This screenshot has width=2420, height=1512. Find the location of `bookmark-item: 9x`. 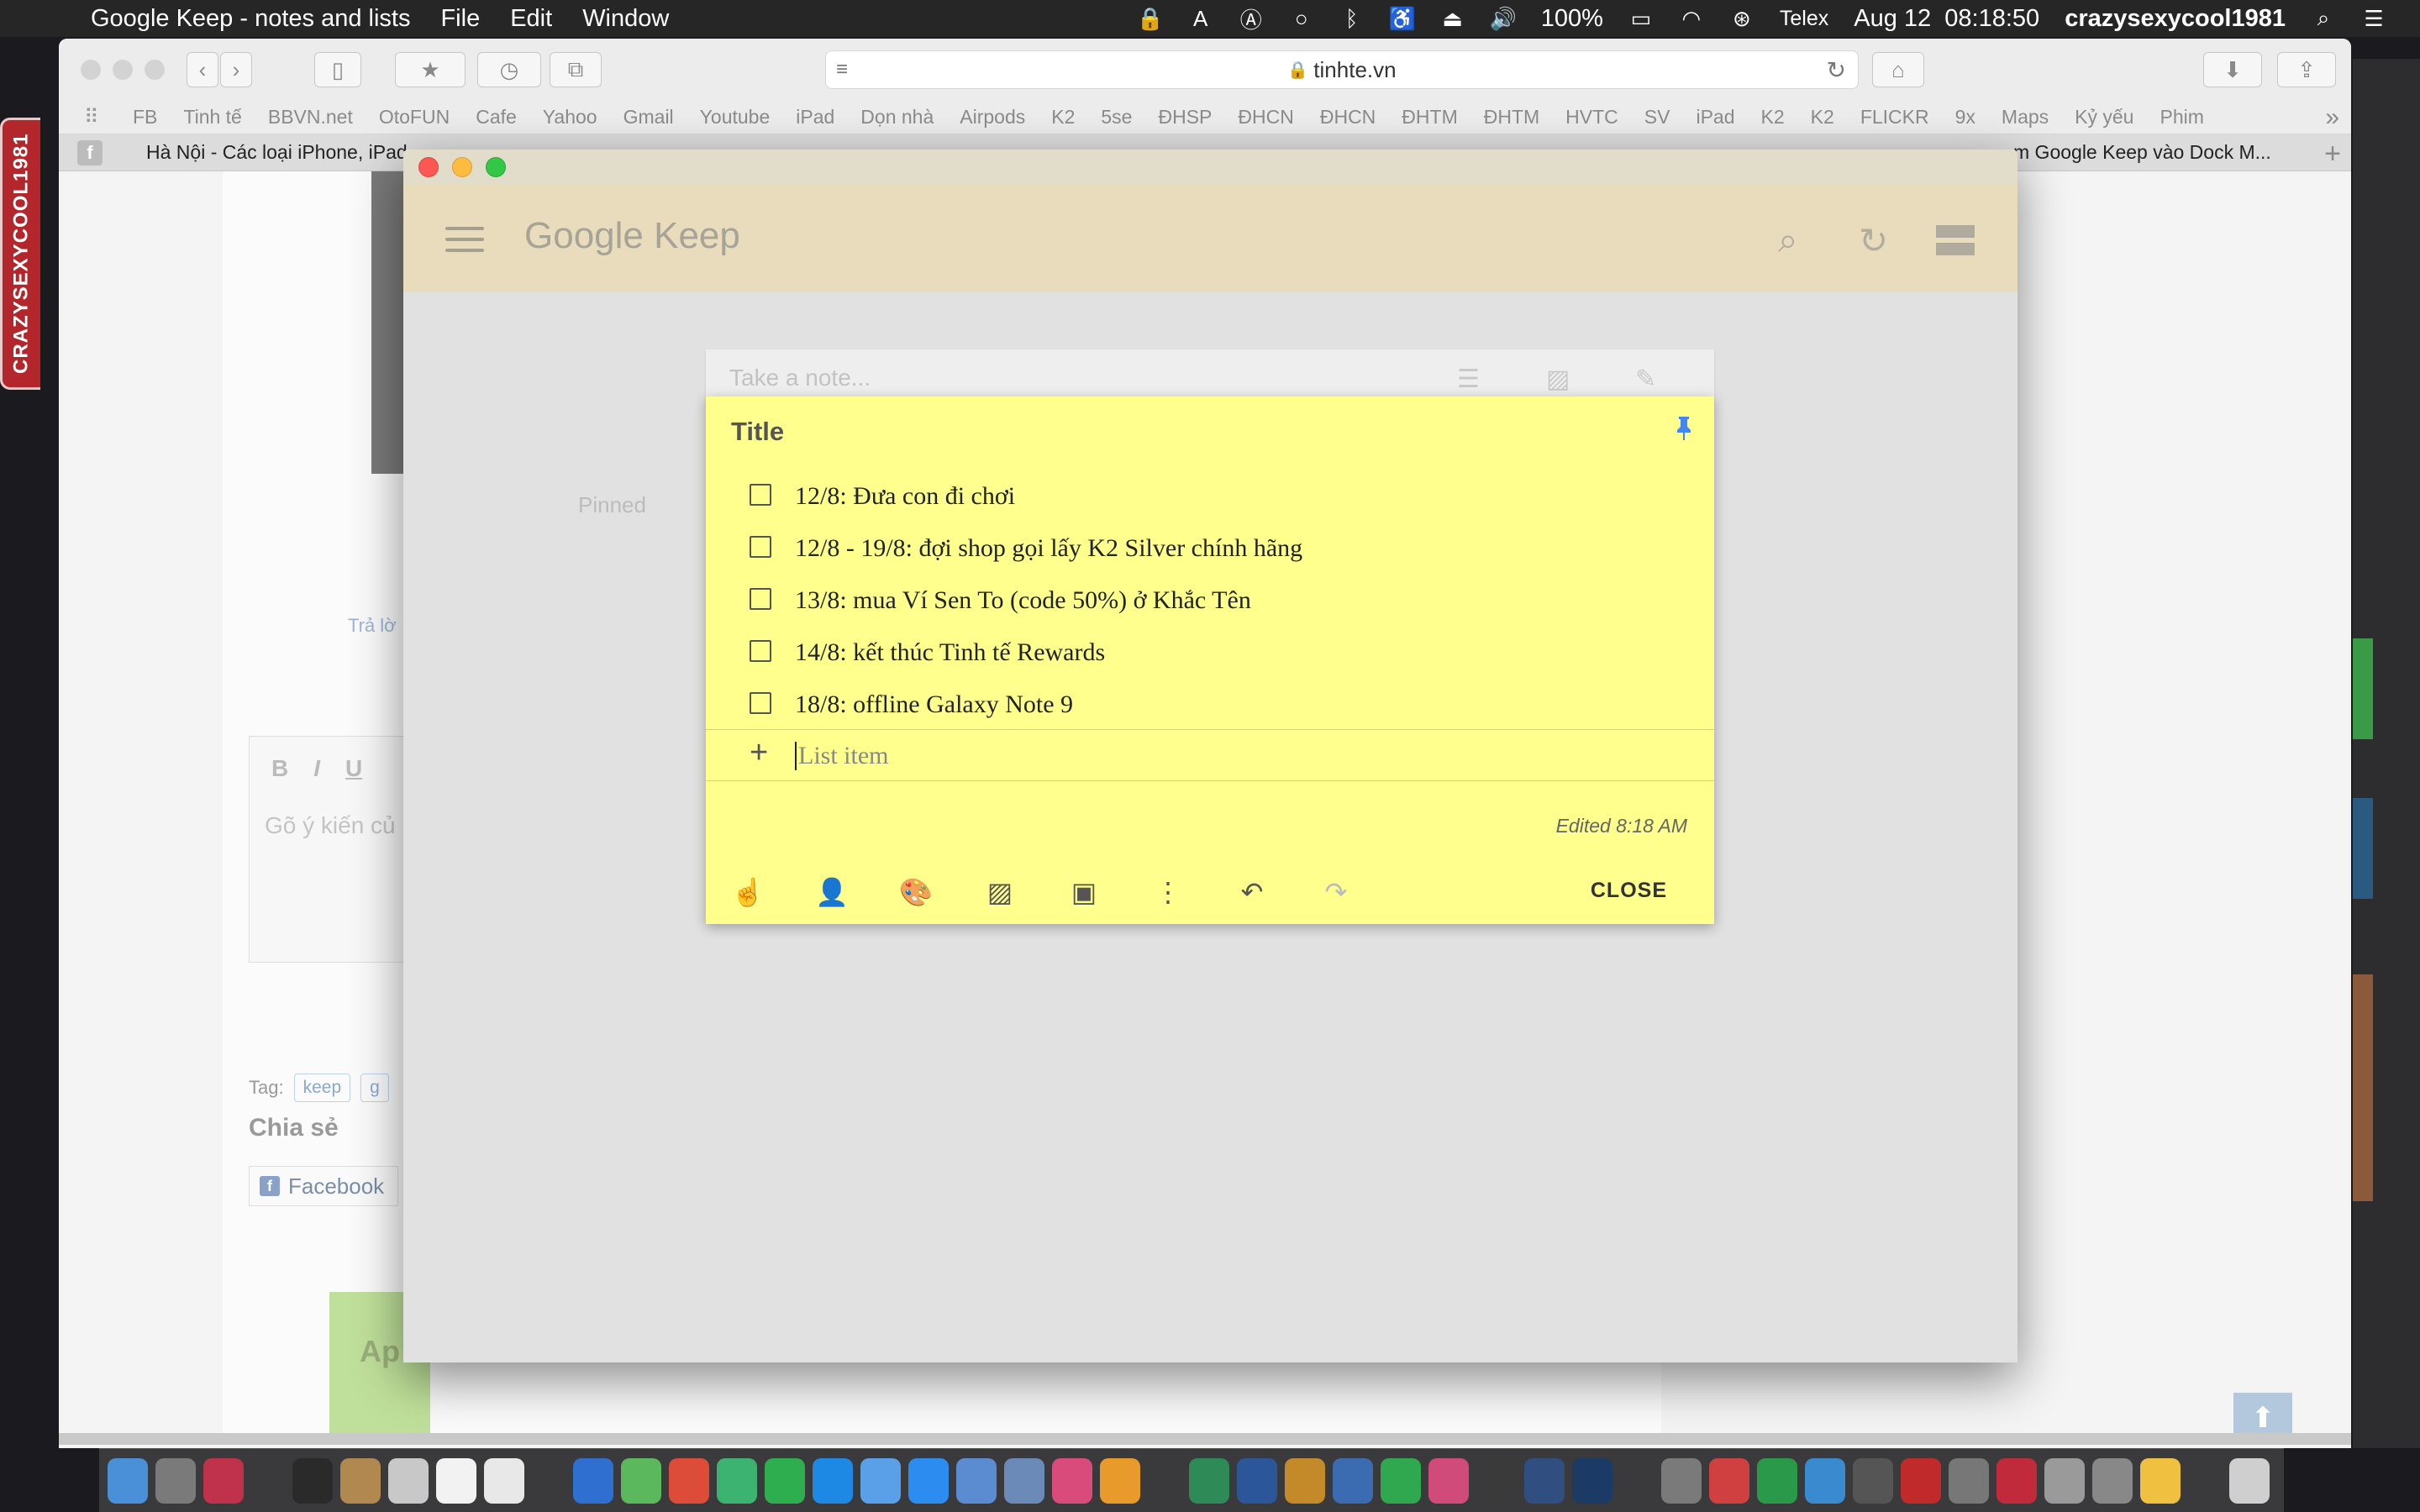

bookmark-item: 9x is located at coordinates (1965, 117).